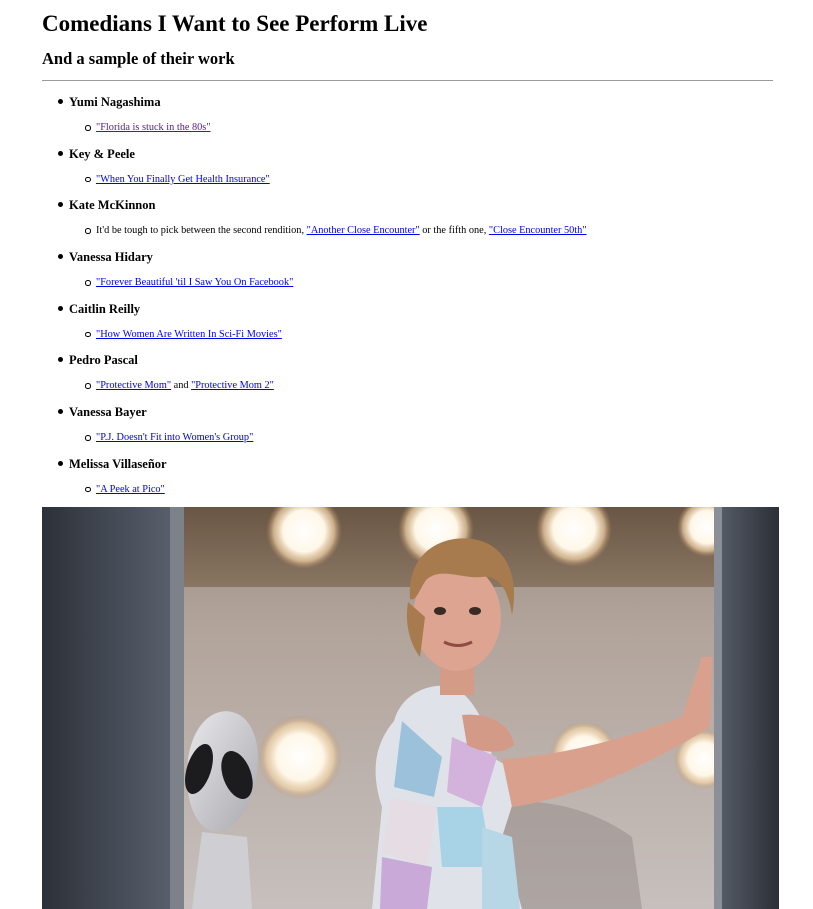 This screenshot has height=909, width=813. Describe the element at coordinates (181, 386) in the screenshot. I see `sample-work-label: and` at that location.